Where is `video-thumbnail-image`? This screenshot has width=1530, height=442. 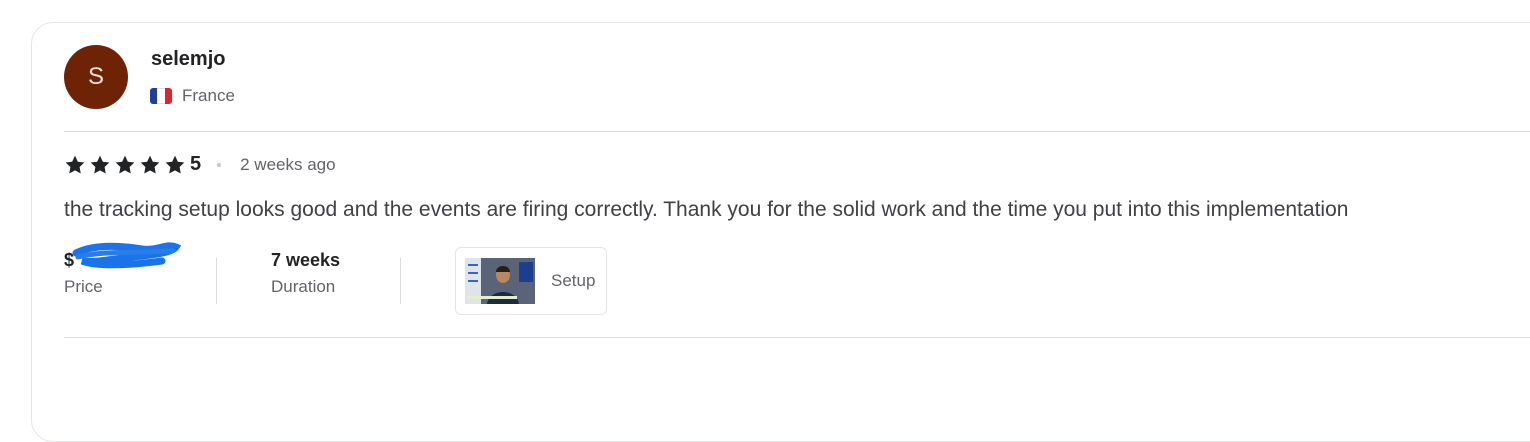 video-thumbnail-image is located at coordinates (500, 281).